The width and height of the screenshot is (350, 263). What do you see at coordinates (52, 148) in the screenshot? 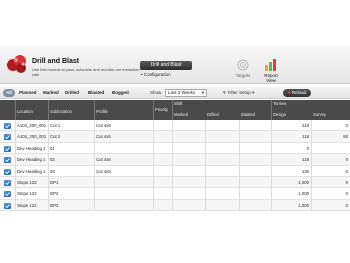
I see `sublocation-cell: 01` at bounding box center [52, 148].